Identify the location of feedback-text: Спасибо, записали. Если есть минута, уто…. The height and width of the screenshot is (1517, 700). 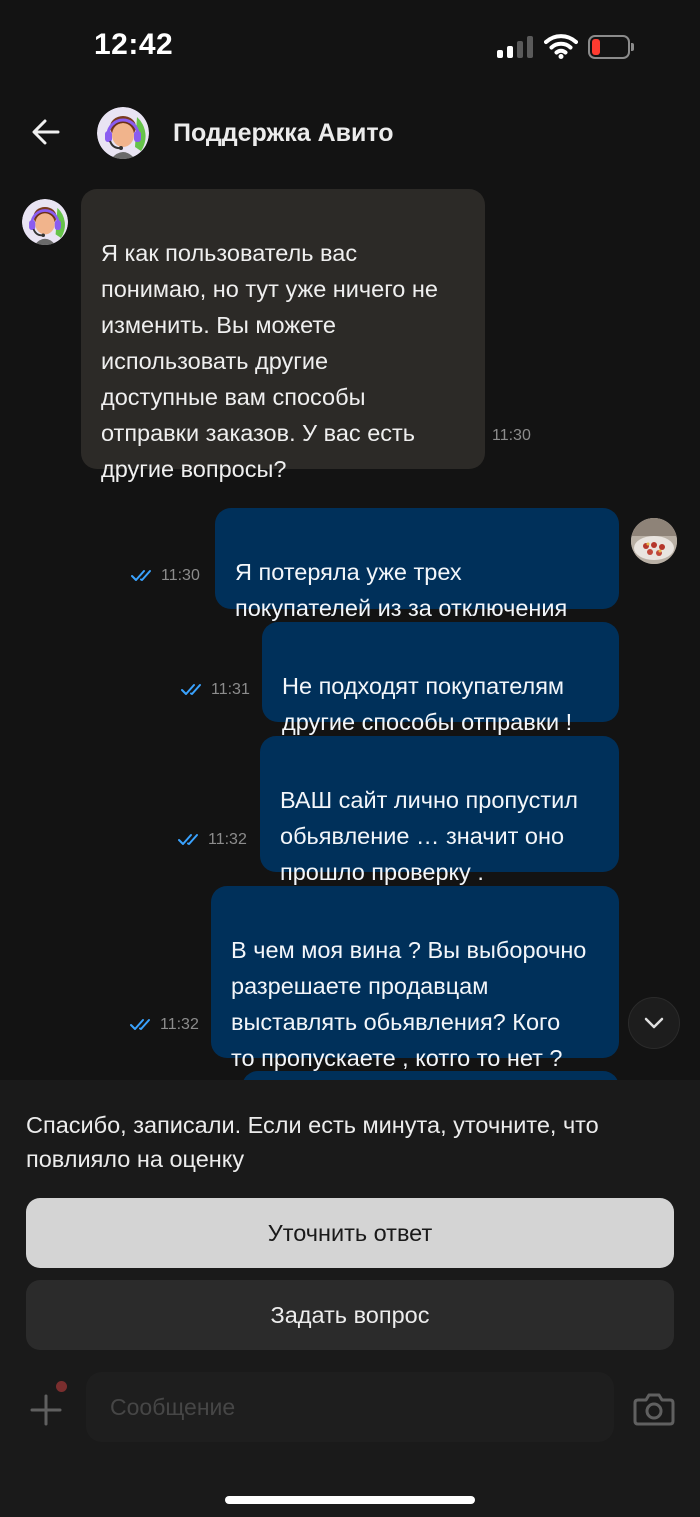
(312, 1142).